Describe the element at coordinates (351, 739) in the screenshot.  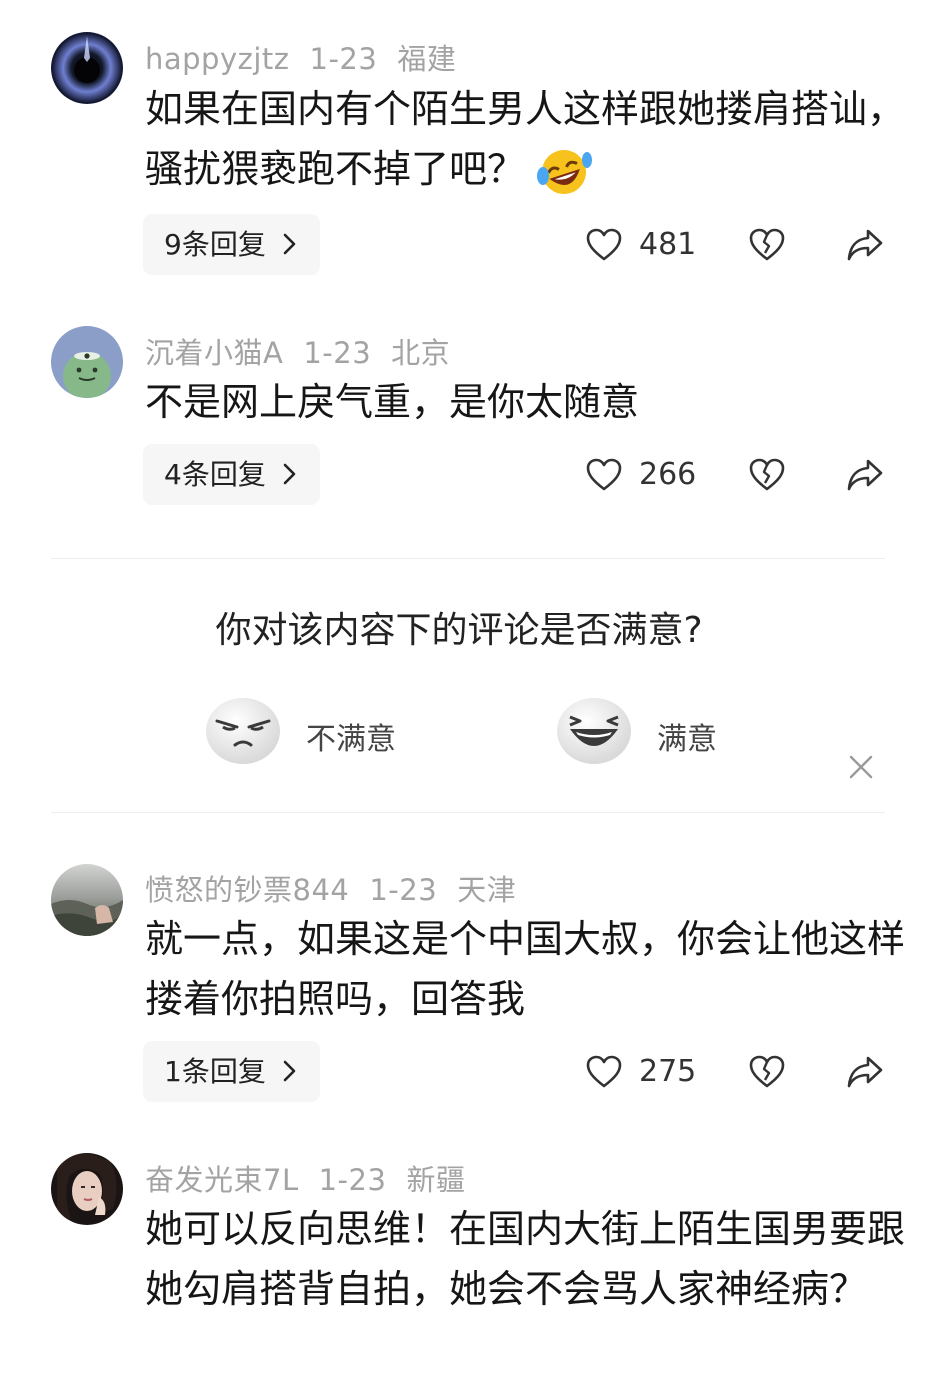
I see `unsatisfied-label: 不满意` at that location.